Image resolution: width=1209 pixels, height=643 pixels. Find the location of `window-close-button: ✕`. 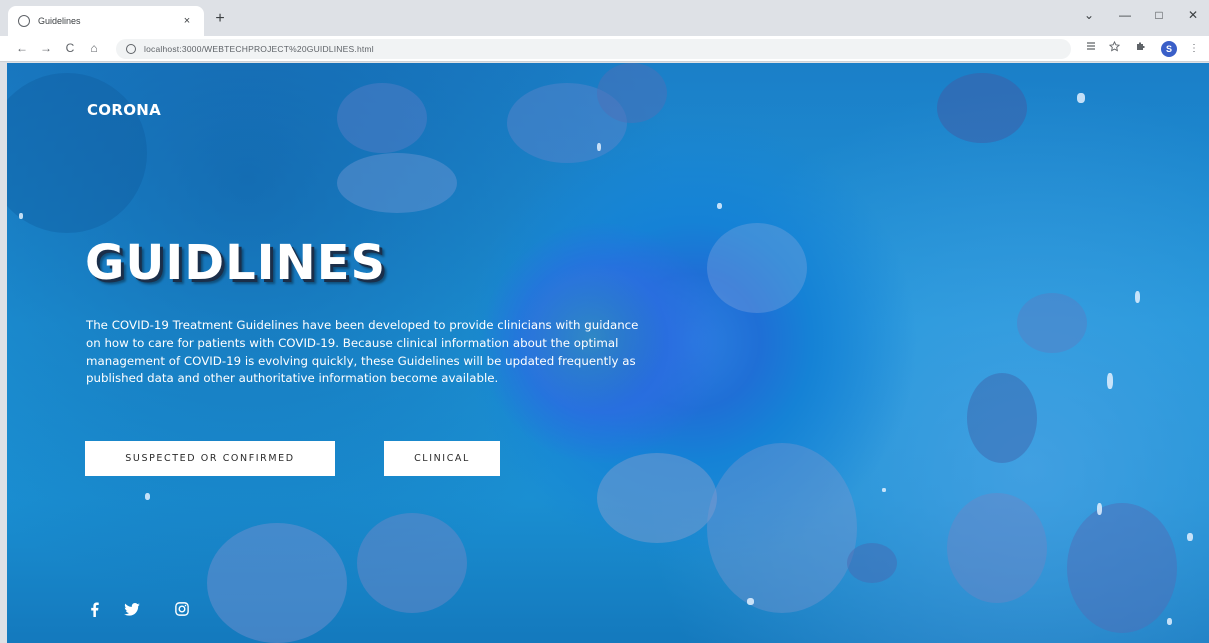

window-close-button: ✕ is located at coordinates (1193, 15).